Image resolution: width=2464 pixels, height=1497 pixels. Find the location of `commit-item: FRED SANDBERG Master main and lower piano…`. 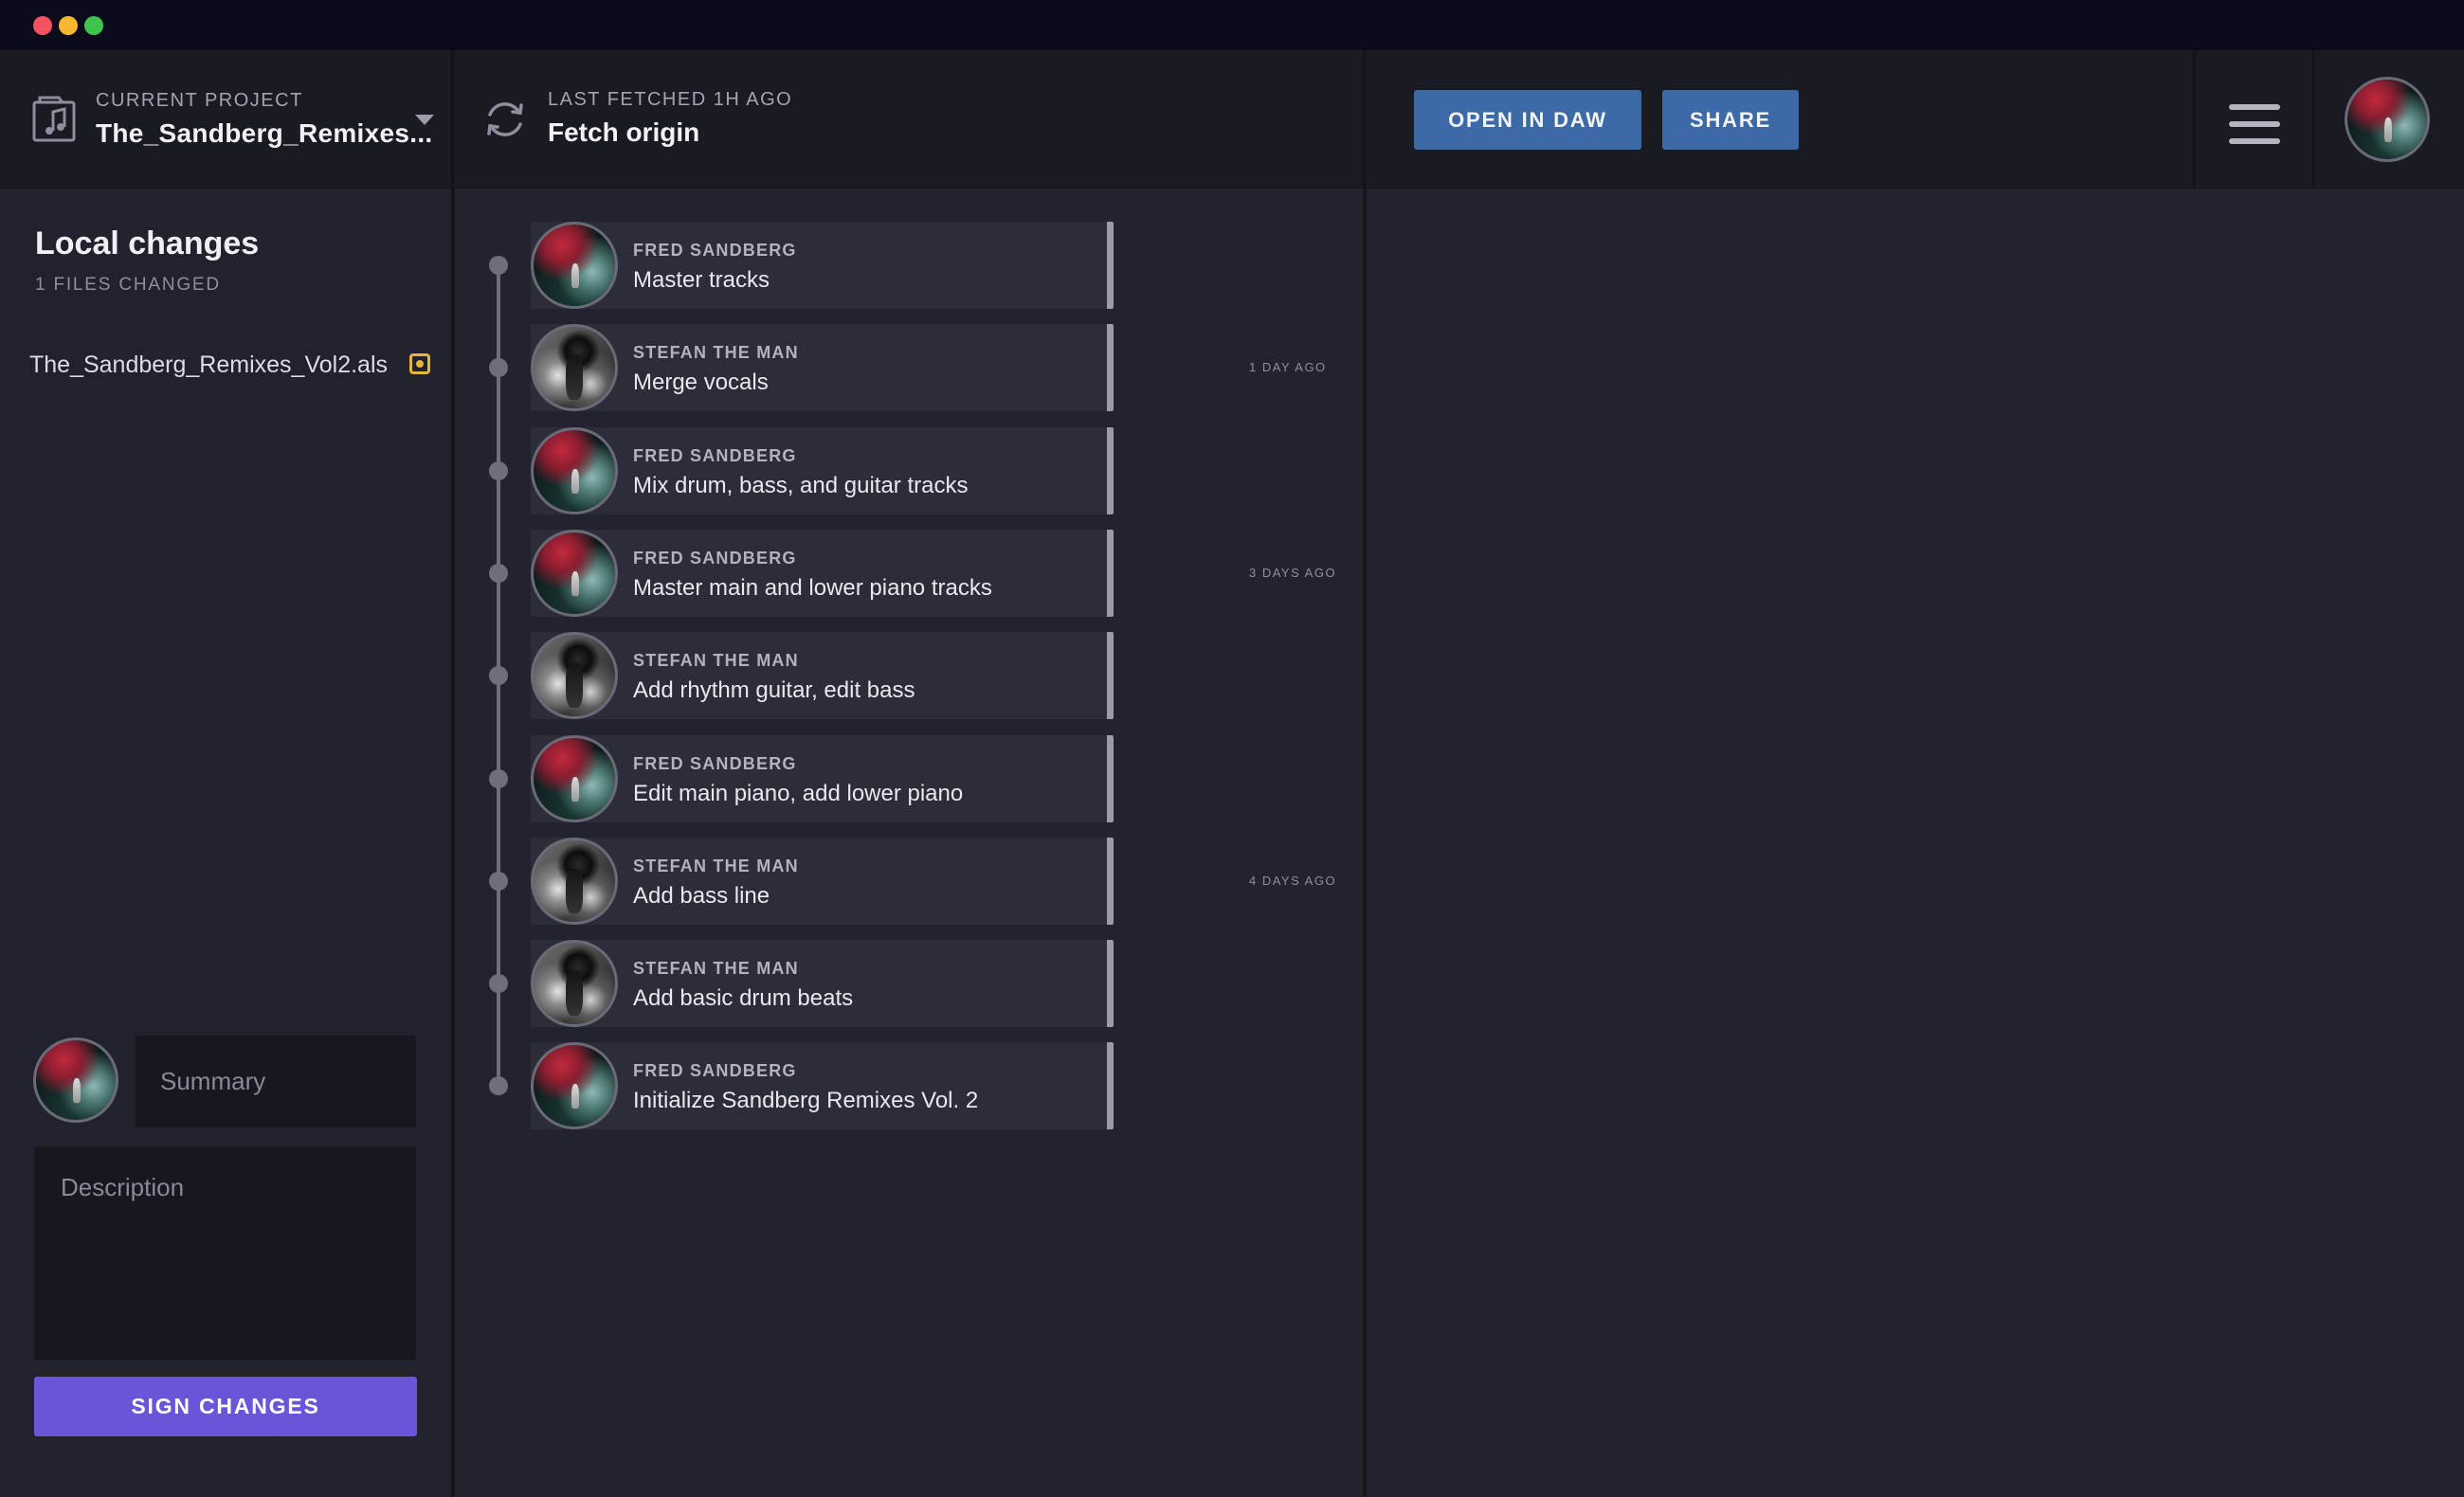

commit-item: FRED SANDBERG Master main and lower piano… is located at coordinates (823, 573).